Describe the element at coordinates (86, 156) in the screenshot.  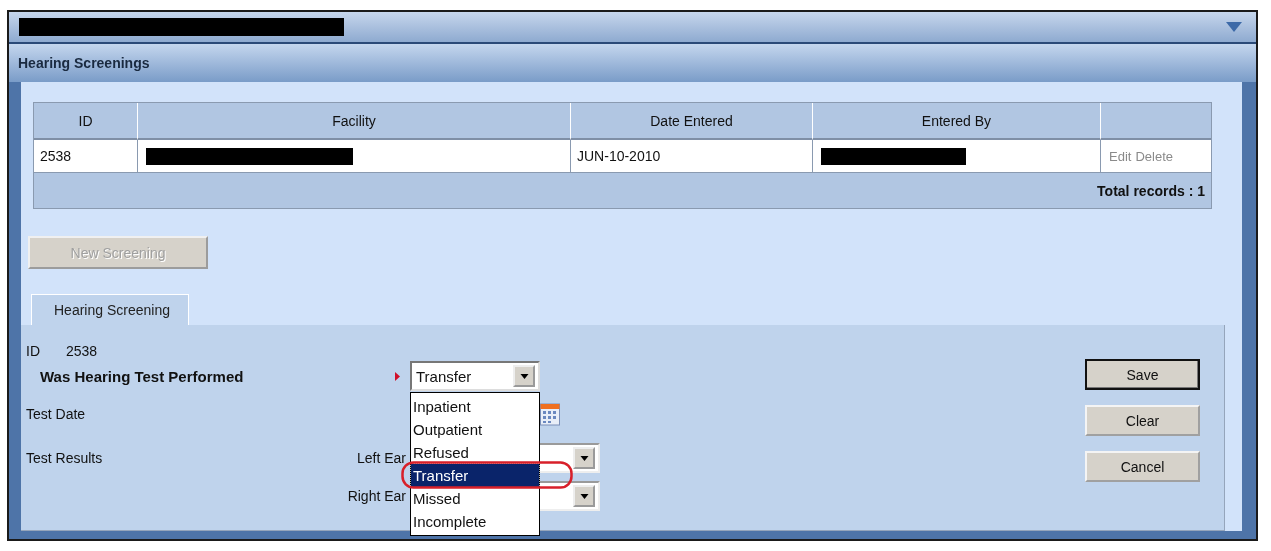
I see `table-cell: 2538` at that location.